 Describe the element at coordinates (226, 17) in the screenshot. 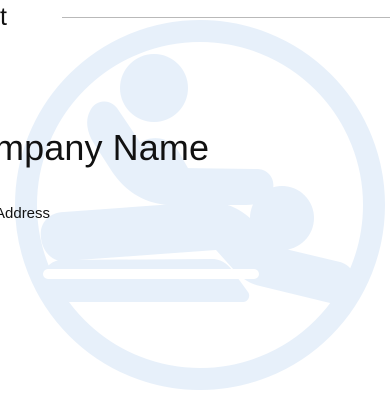

I see `header-divider` at that location.